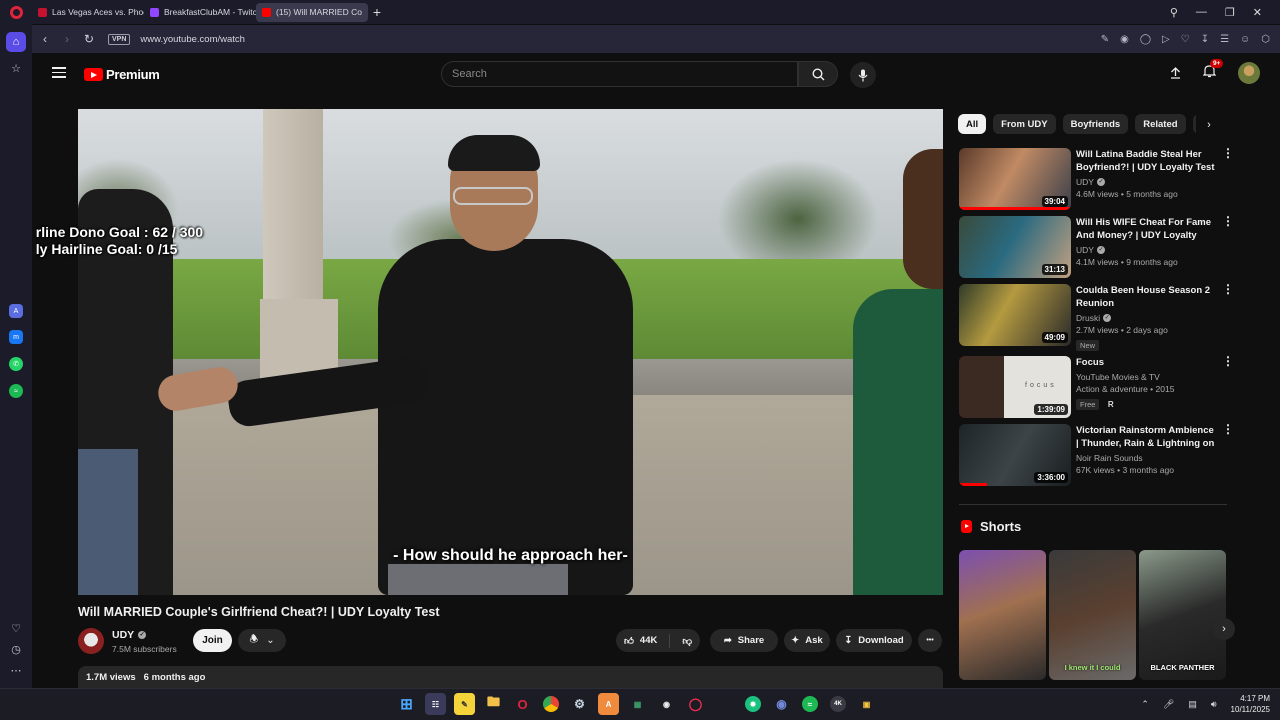 This screenshot has width=1280, height=720. I want to click on shield-icon: ◯, so click(1145, 39).